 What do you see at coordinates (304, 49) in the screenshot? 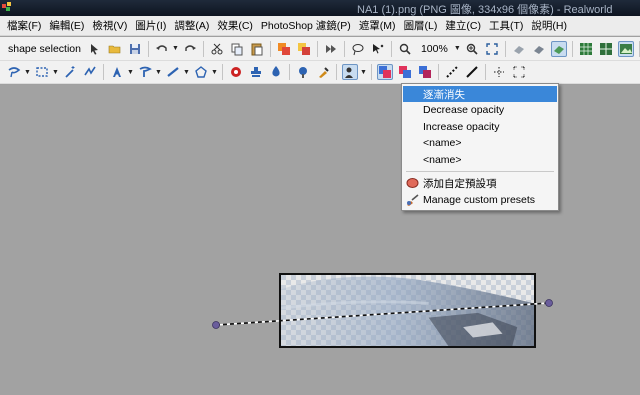
I see `layer-copy-icon` at bounding box center [304, 49].